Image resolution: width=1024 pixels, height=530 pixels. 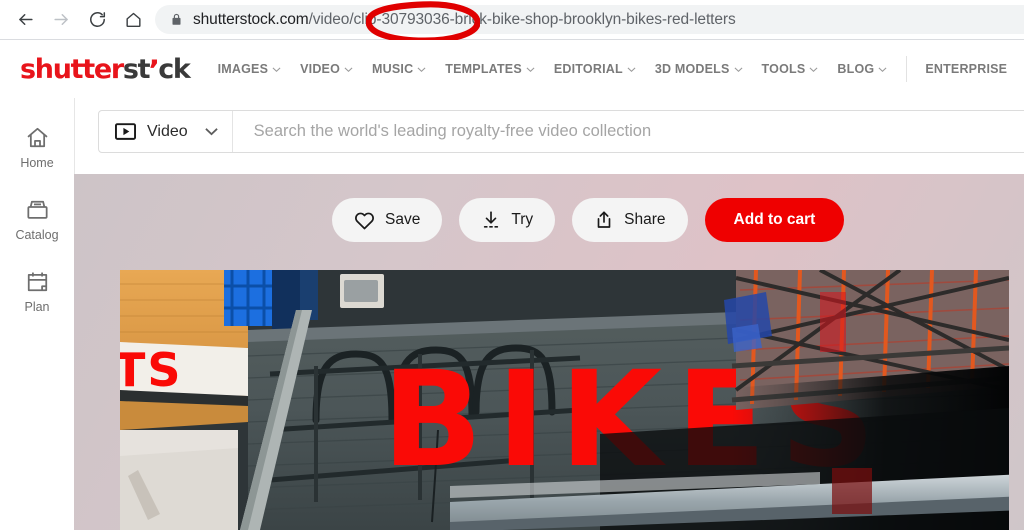 I want to click on nav-label: MUSIC, so click(x=393, y=69).